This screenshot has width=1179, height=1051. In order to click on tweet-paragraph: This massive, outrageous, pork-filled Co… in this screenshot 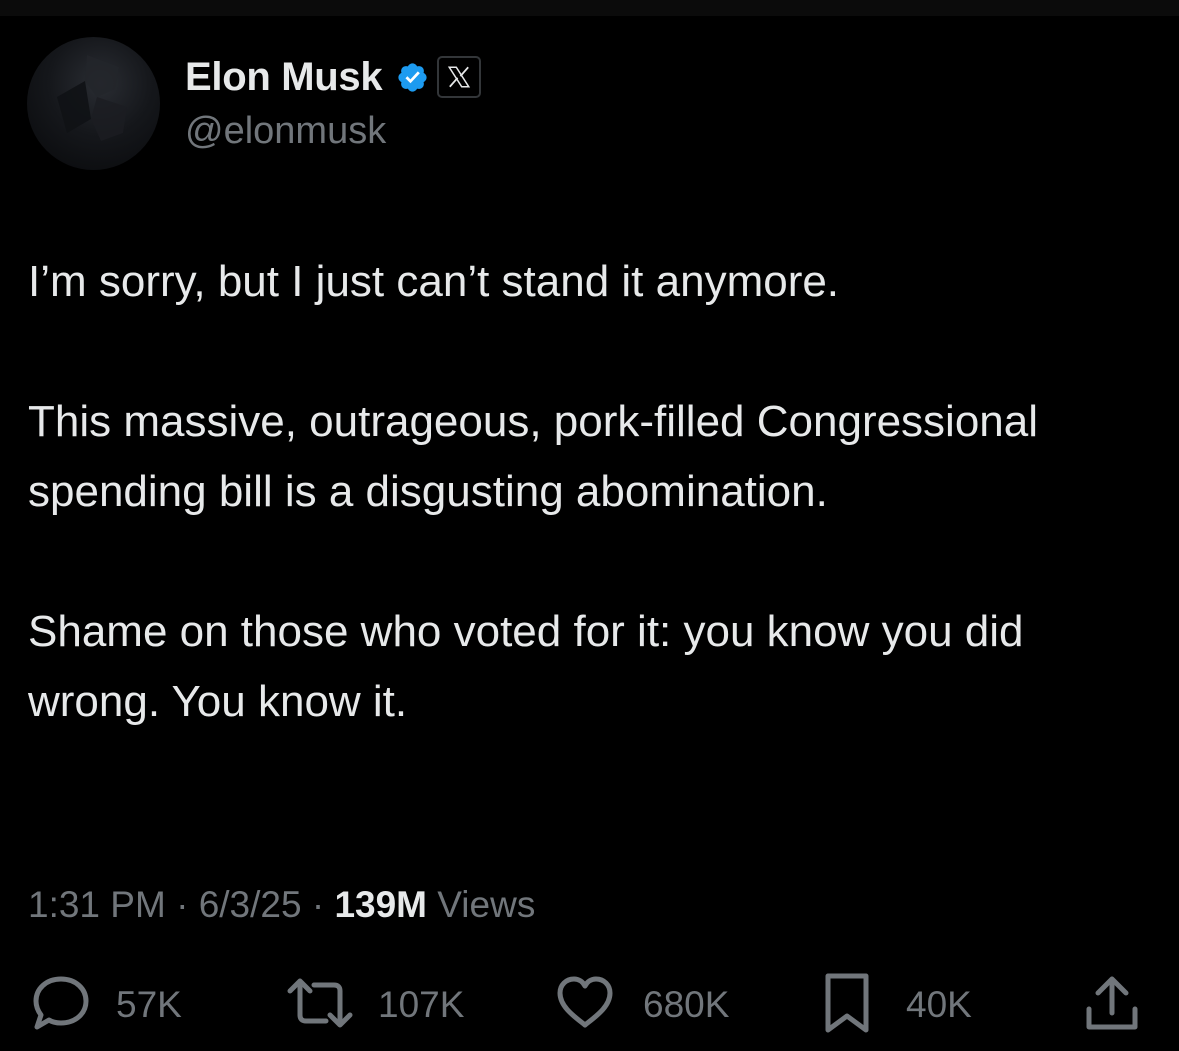, I will do `click(533, 456)`.